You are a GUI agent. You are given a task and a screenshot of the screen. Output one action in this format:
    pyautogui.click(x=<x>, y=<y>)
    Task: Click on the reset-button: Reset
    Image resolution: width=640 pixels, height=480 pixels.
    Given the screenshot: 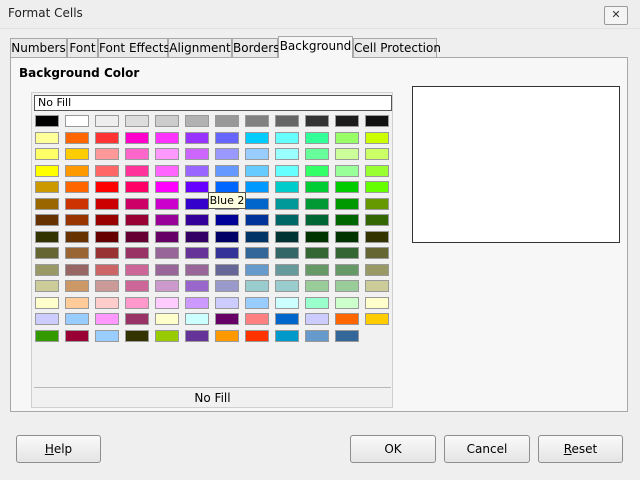 What is the action you would take?
    pyautogui.click(x=580, y=449)
    